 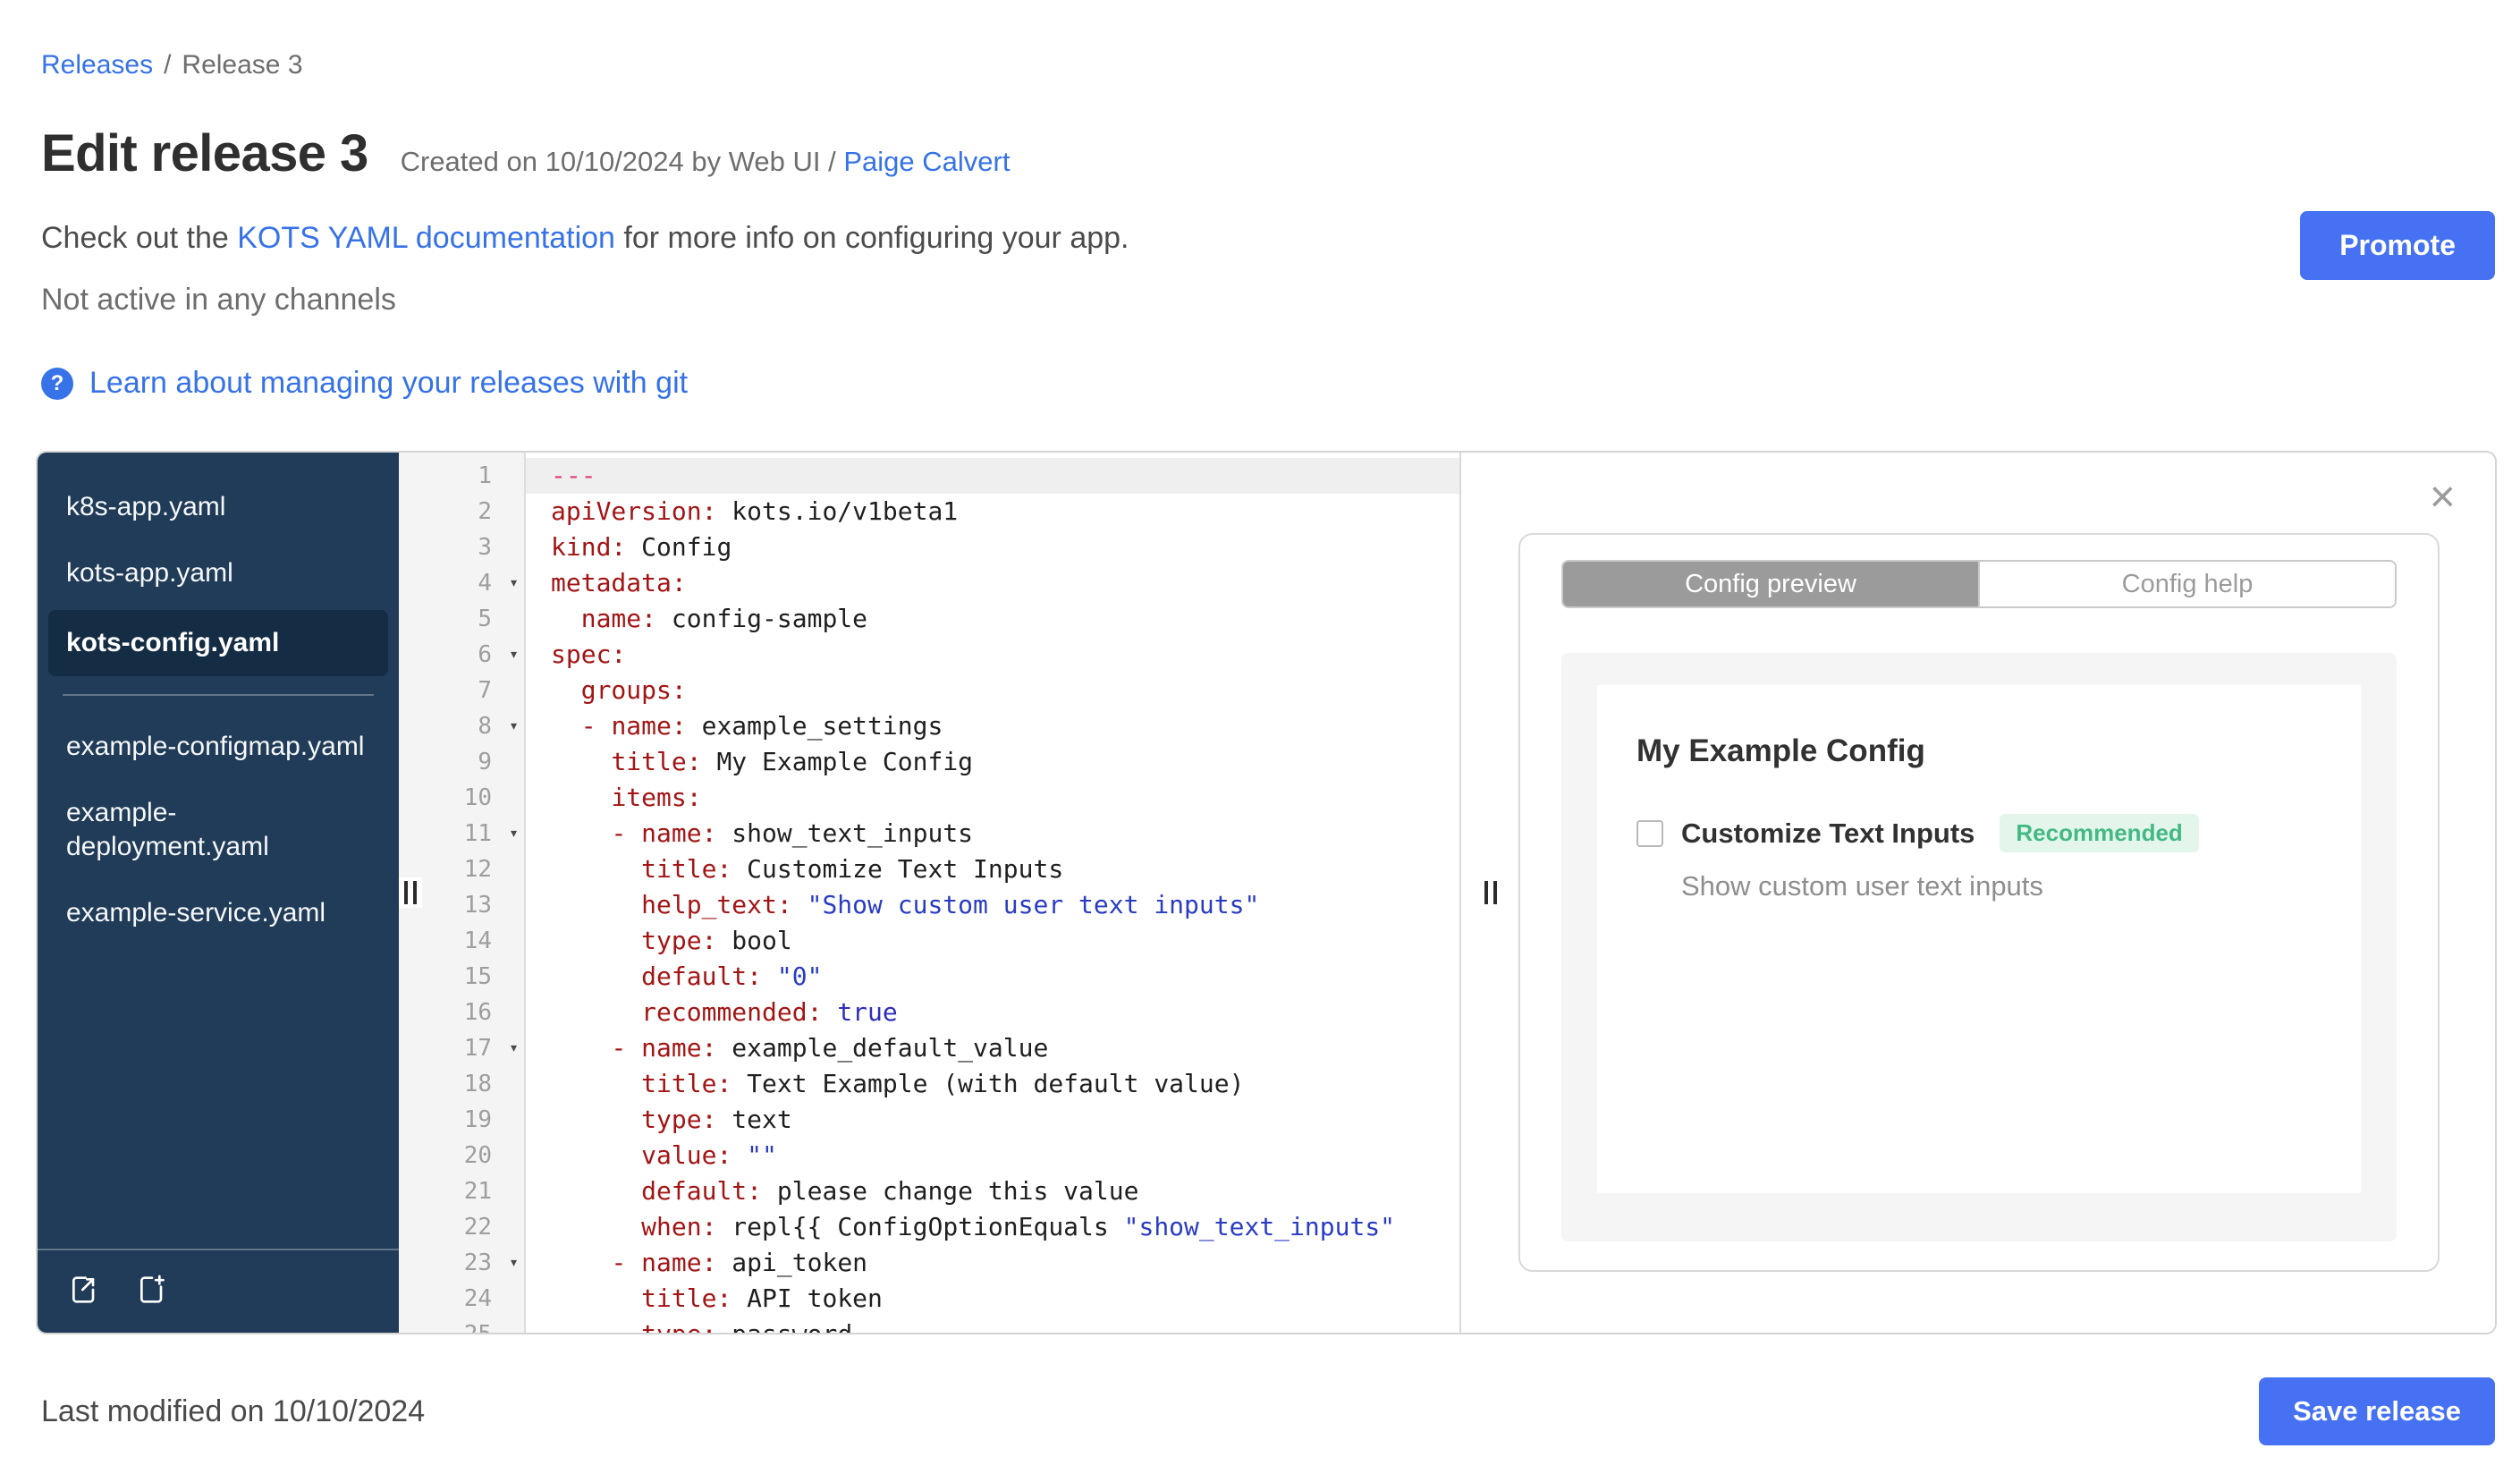 I want to click on config-group-heading: My Example Config, so click(x=1780, y=750).